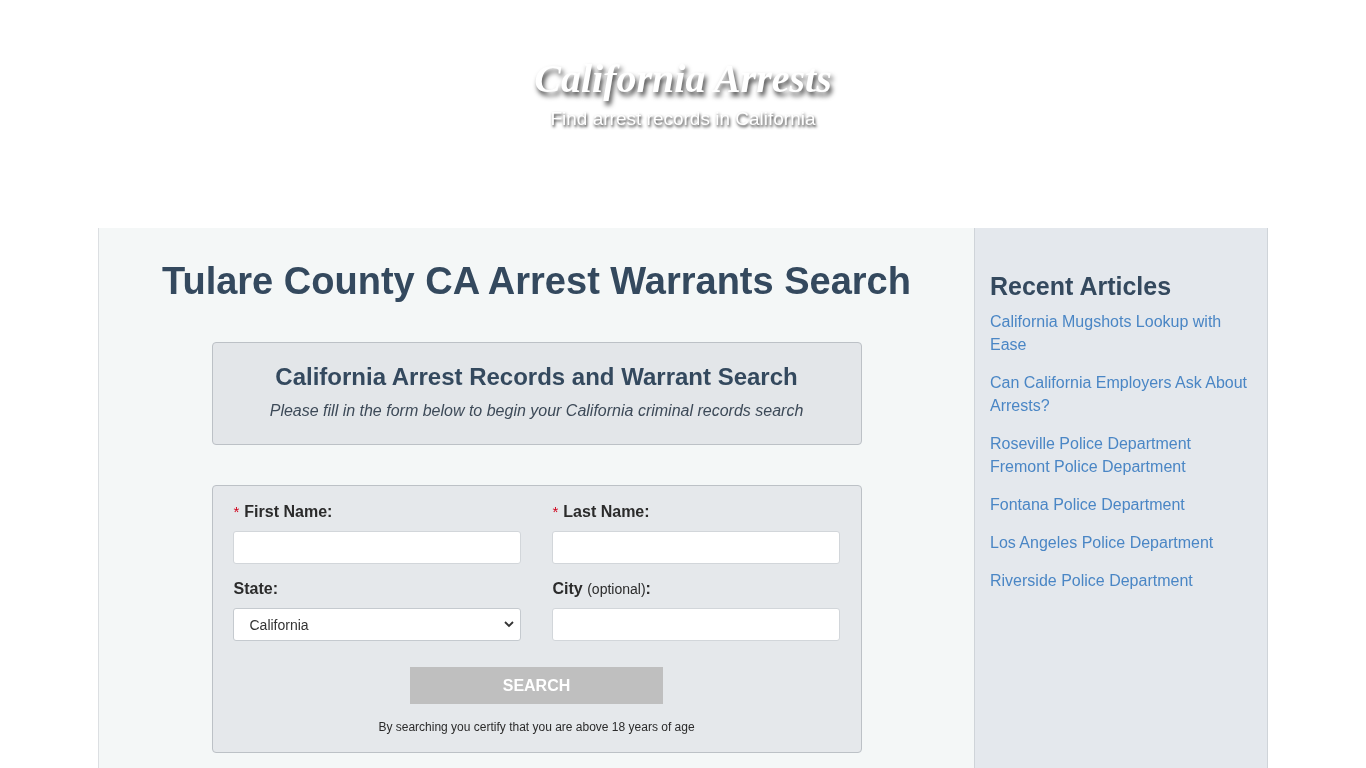 The image size is (1366, 768). Describe the element at coordinates (1121, 443) in the screenshot. I see `article-link: Roseville Police Department` at that location.